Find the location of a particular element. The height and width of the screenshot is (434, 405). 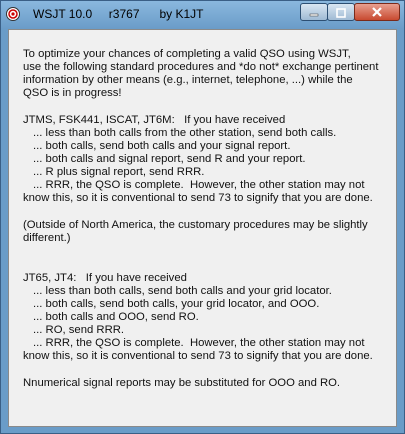

procedure-item: ... R plus signal report, send RRR. is located at coordinates (119, 172).